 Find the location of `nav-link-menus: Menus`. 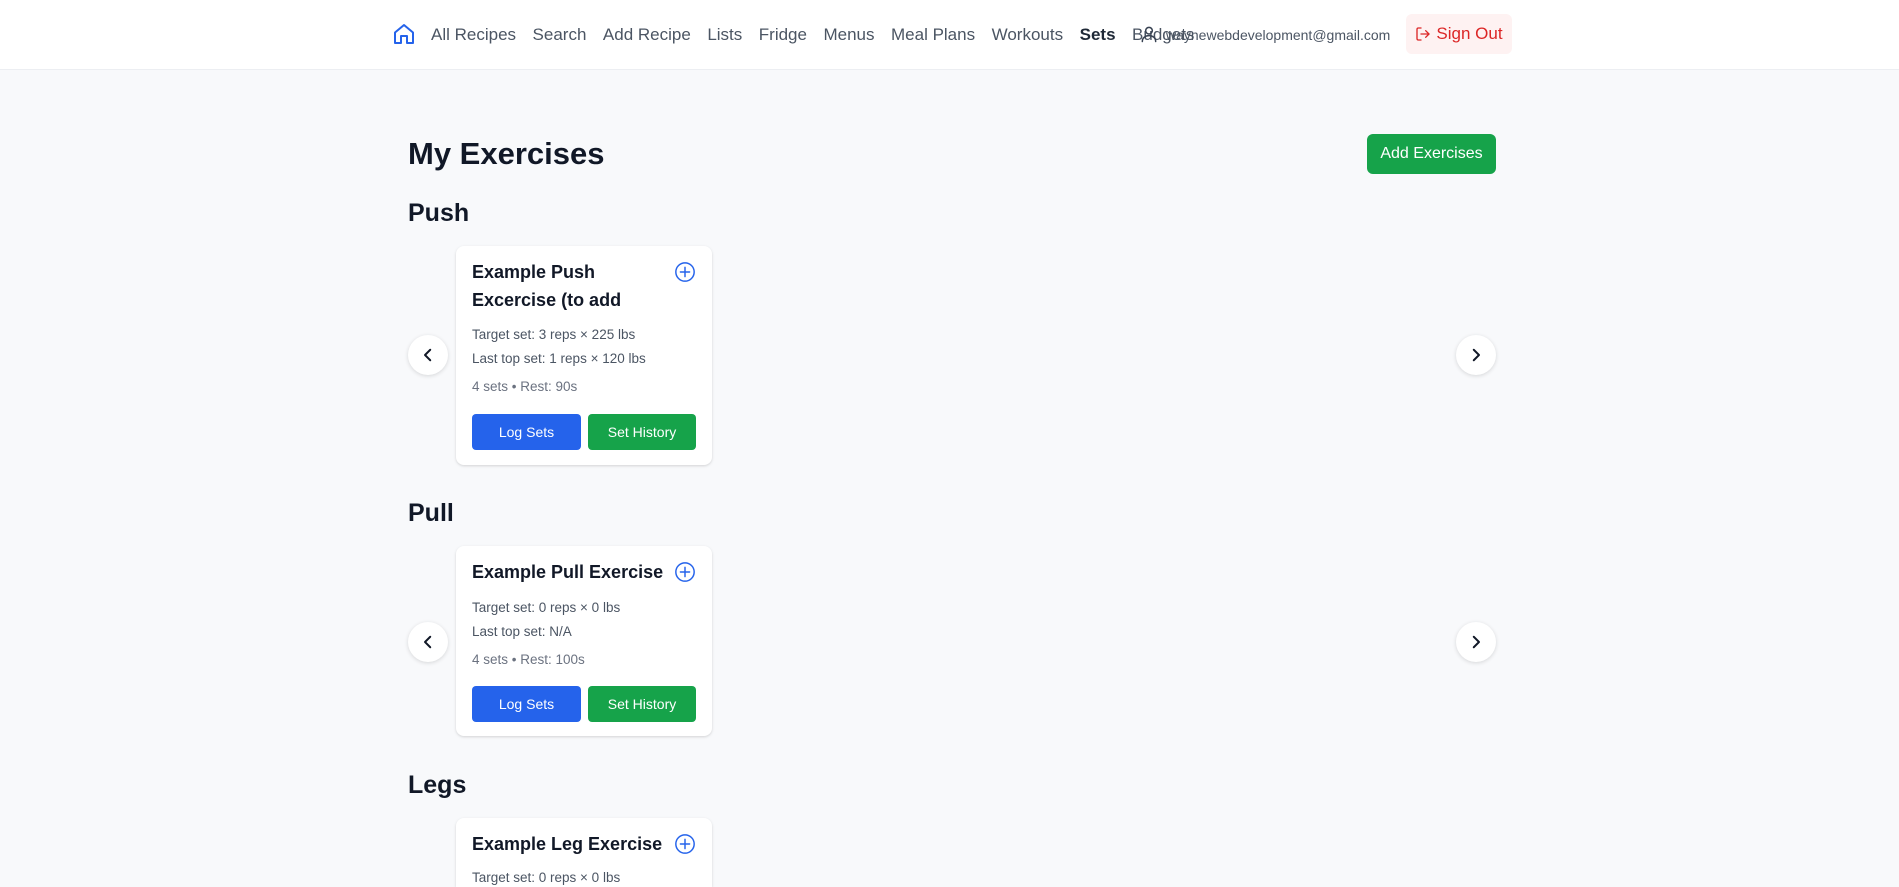

nav-link-menus: Menus is located at coordinates (848, 35).